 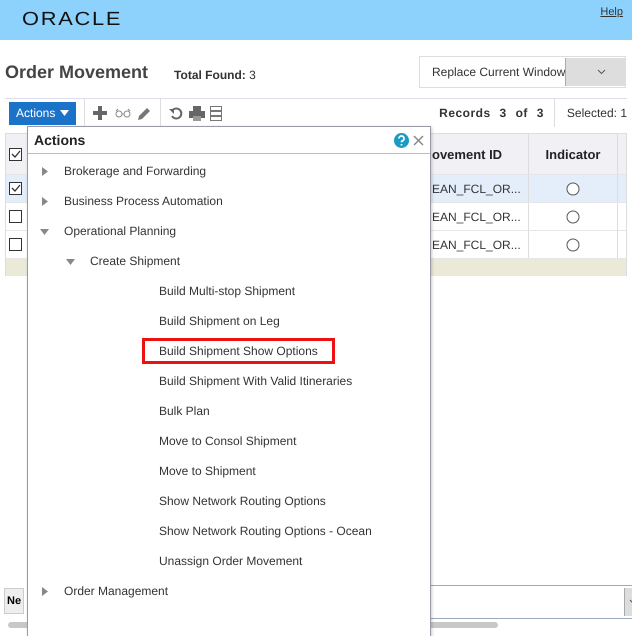 I want to click on tree-node: Operational Planning, so click(x=120, y=231).